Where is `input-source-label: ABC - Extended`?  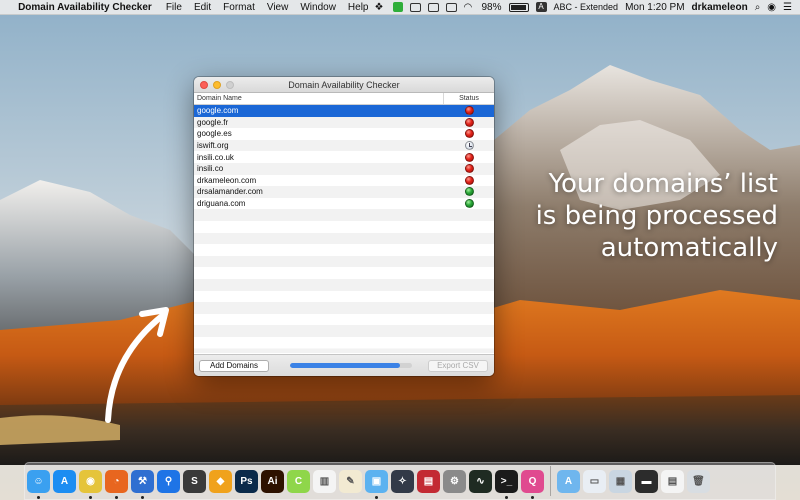
input-source-label: ABC - Extended is located at coordinates (586, 7).